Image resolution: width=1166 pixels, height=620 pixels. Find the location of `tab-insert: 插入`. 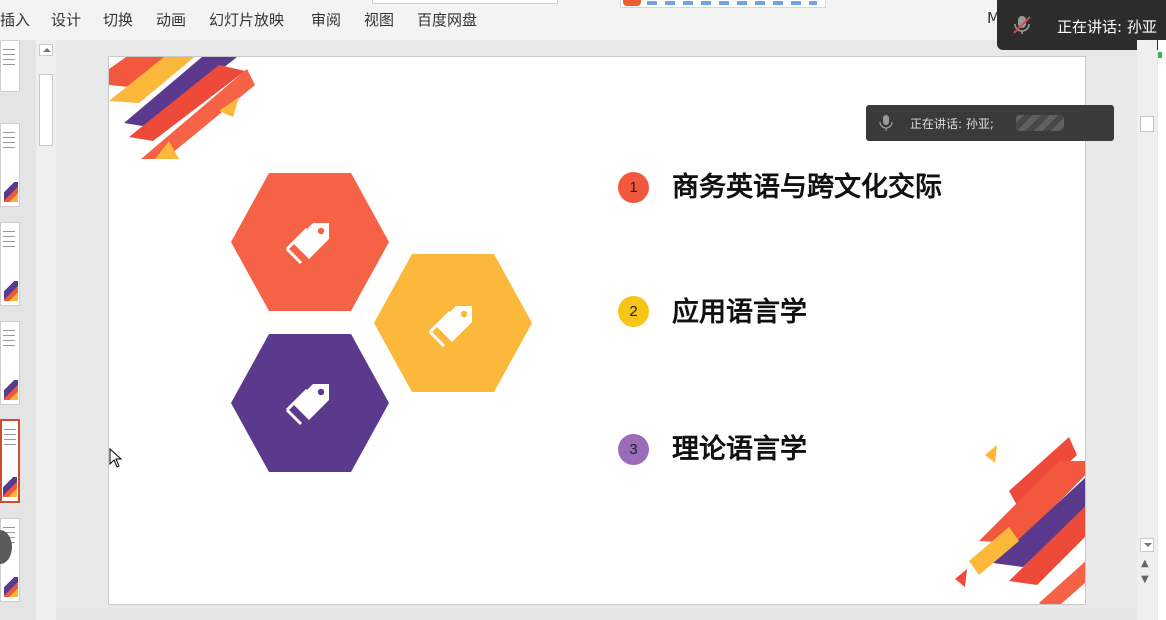

tab-insert: 插入 is located at coordinates (15, 19).